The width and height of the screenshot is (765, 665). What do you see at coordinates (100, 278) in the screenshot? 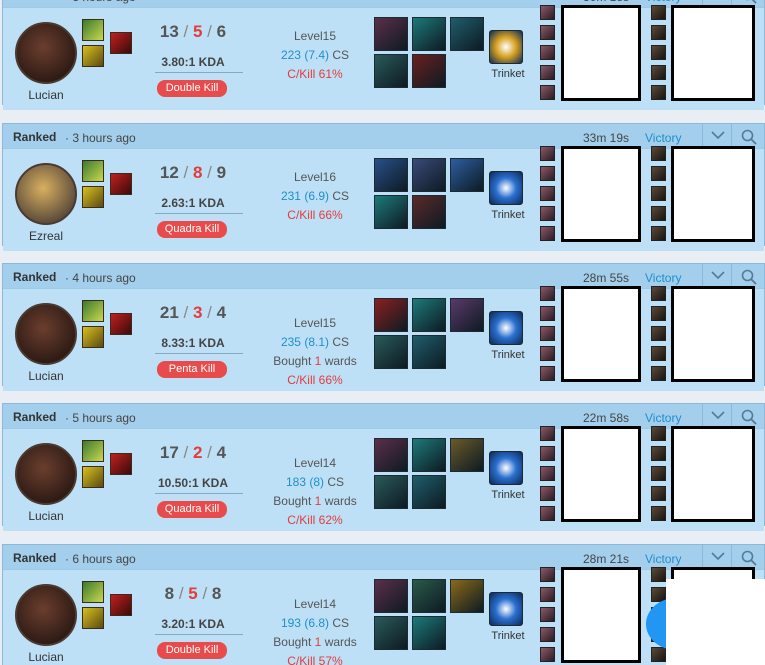
I see `time-ago: · 4 hours ago` at bounding box center [100, 278].